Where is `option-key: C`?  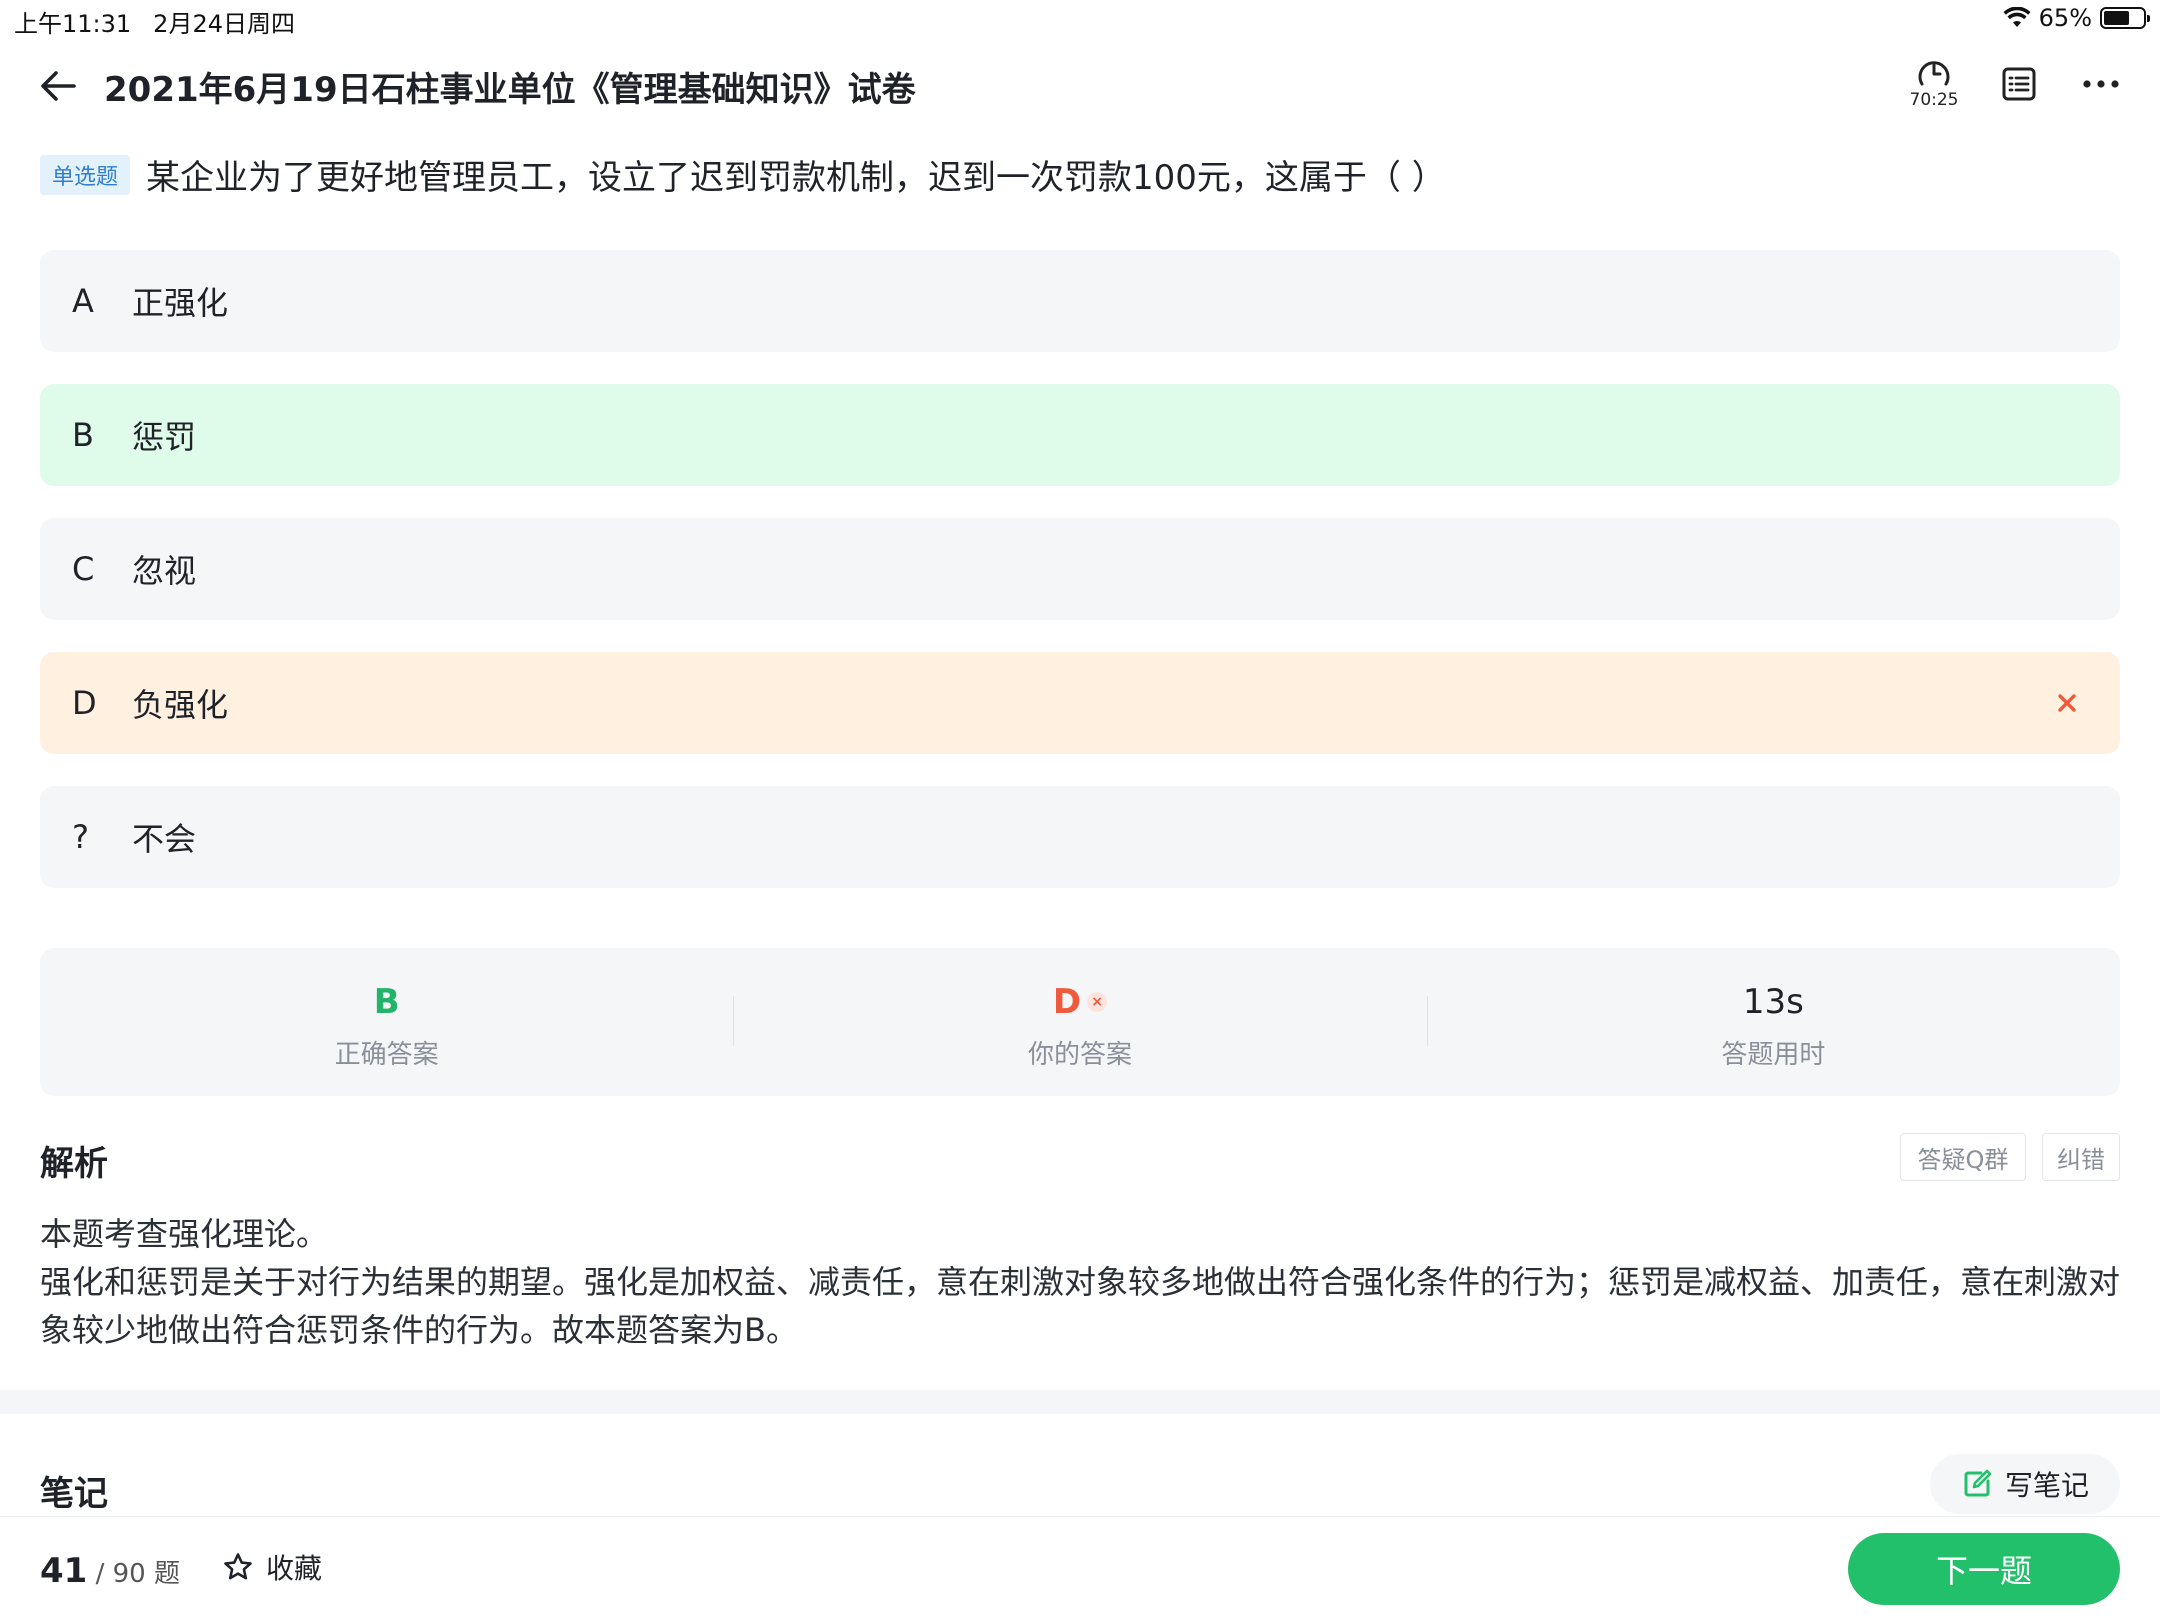 option-key: C is located at coordinates (83, 569).